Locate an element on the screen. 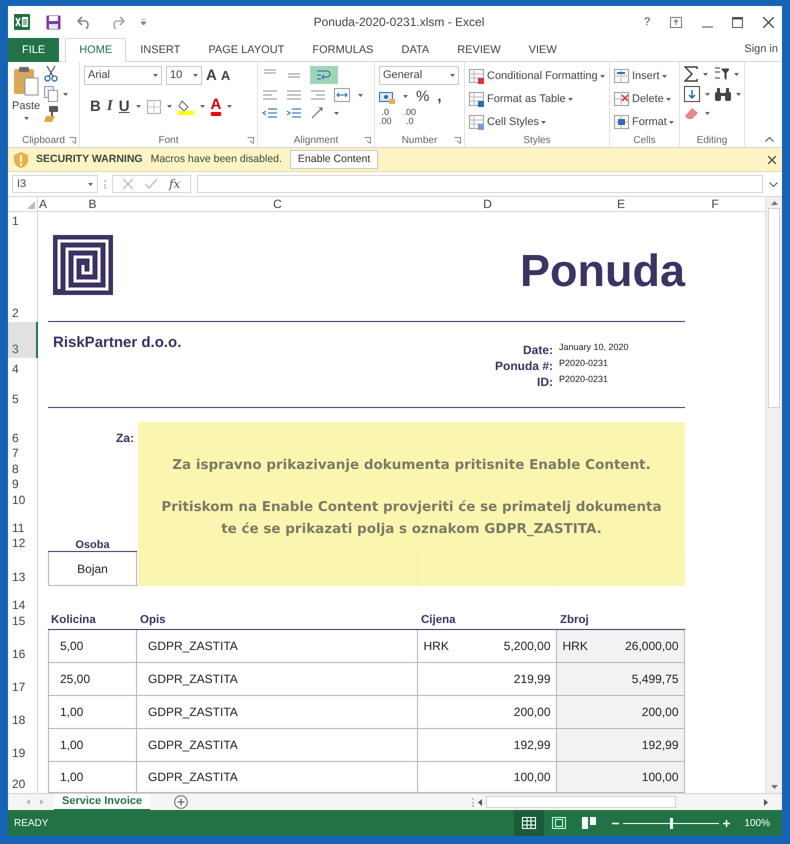 The height and width of the screenshot is (844, 790). sign-in-link: Sign in is located at coordinates (761, 49).